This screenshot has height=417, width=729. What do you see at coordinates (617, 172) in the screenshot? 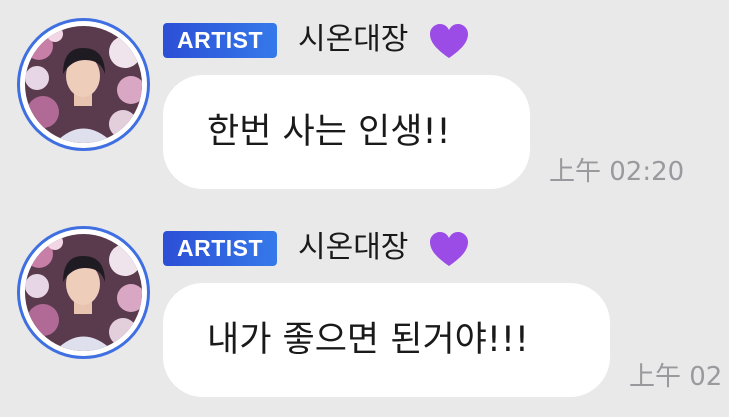
I see `message-timestamp: 上午 02:20` at bounding box center [617, 172].